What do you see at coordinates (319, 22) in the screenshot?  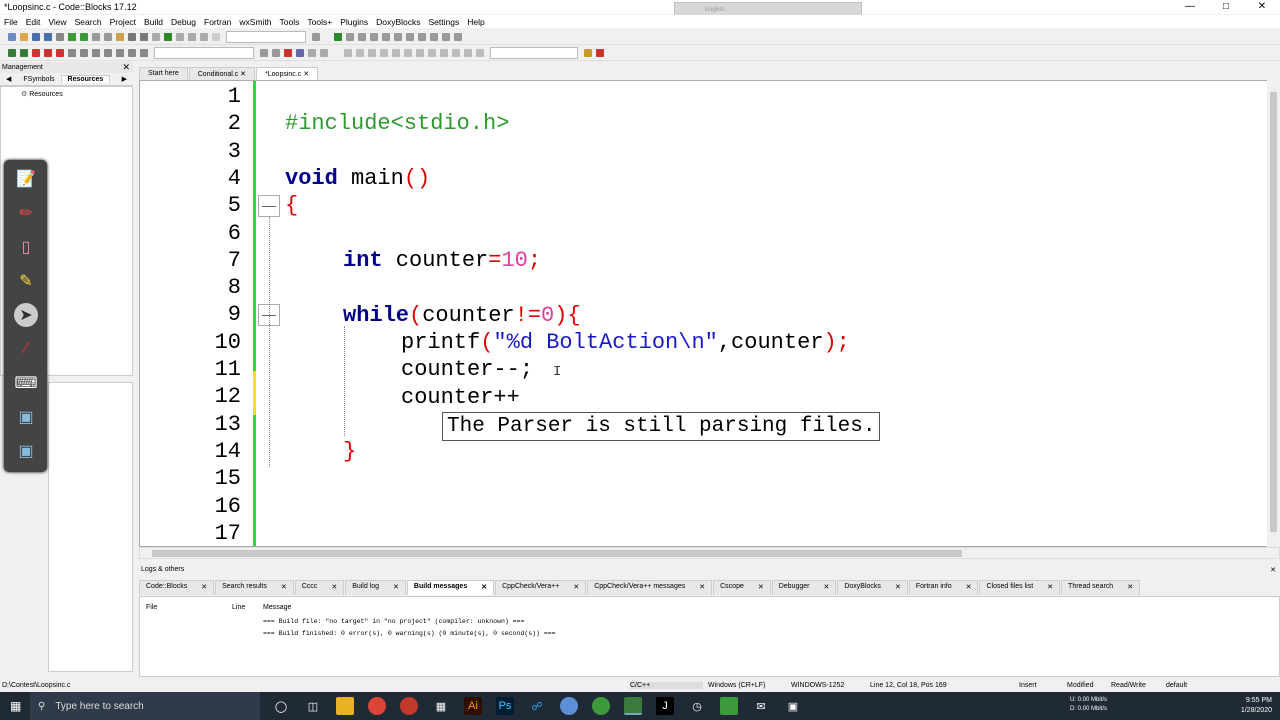 I see `menu-tools: Tools+` at bounding box center [319, 22].